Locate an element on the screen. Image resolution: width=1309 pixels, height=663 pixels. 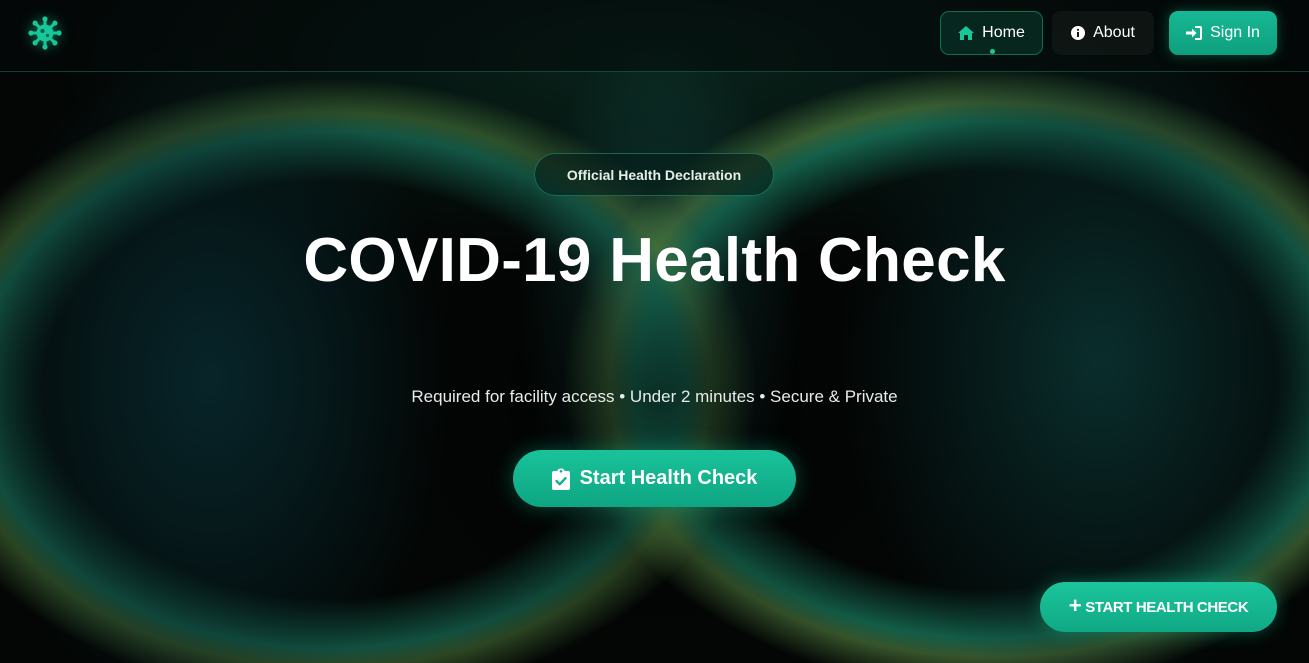
start-health-check-button: Start Health Check is located at coordinates (654, 478).